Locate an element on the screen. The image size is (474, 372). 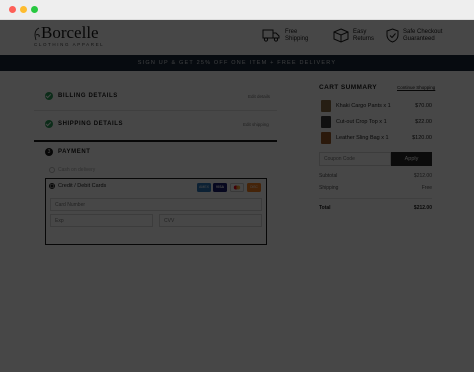
cart-item-price: $120.00 is located at coordinates (422, 138).